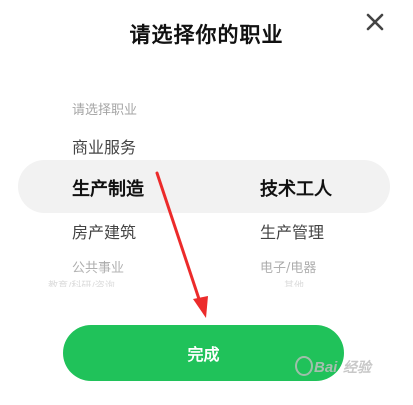 The image size is (413, 405). Describe the element at coordinates (292, 231) in the screenshot. I see `picker-option: 生产管理` at that location.